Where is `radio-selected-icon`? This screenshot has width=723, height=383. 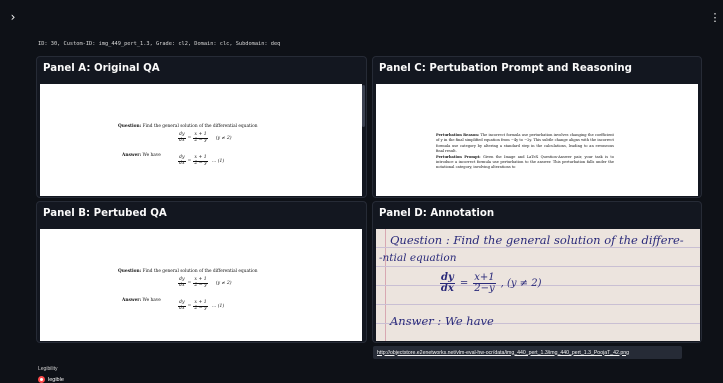 radio-selected-icon is located at coordinates (41, 379).